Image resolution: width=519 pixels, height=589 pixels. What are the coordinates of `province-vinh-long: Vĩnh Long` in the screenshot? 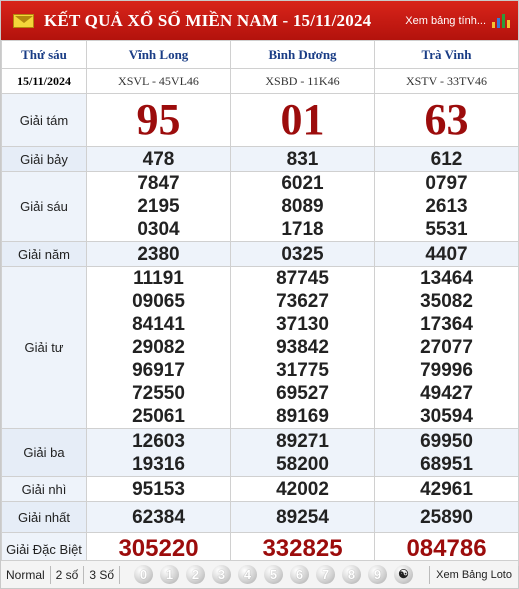 It's located at (158, 54).